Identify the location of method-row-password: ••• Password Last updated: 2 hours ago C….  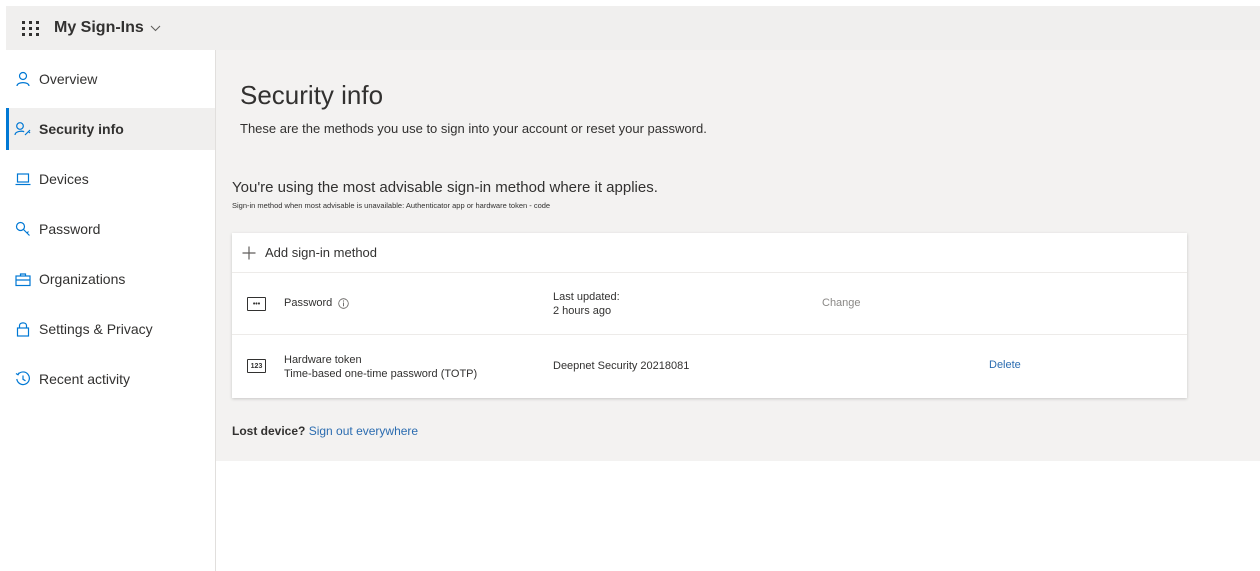
(709, 304).